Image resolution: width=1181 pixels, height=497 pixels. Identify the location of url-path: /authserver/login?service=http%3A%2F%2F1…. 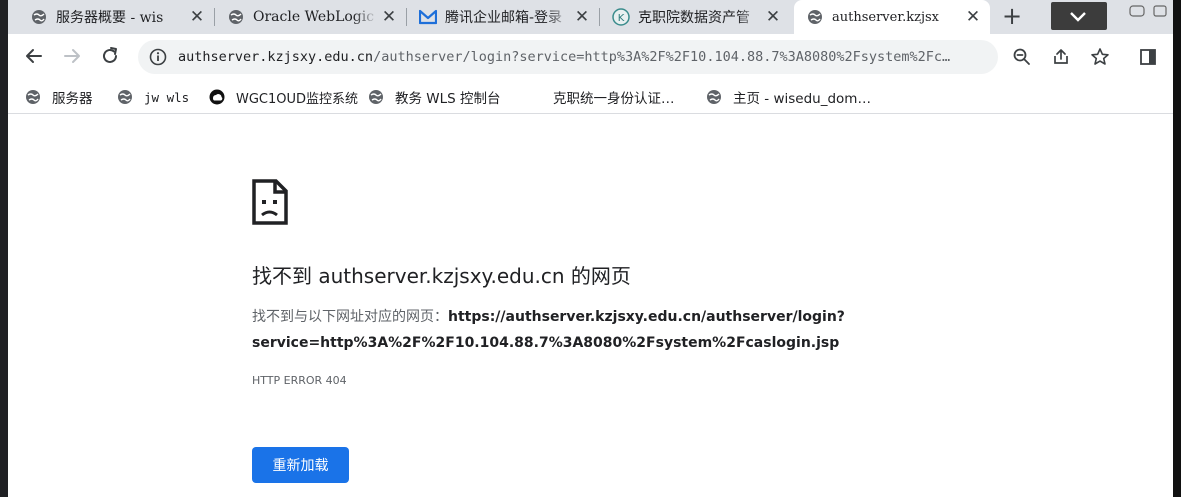
(662, 57).